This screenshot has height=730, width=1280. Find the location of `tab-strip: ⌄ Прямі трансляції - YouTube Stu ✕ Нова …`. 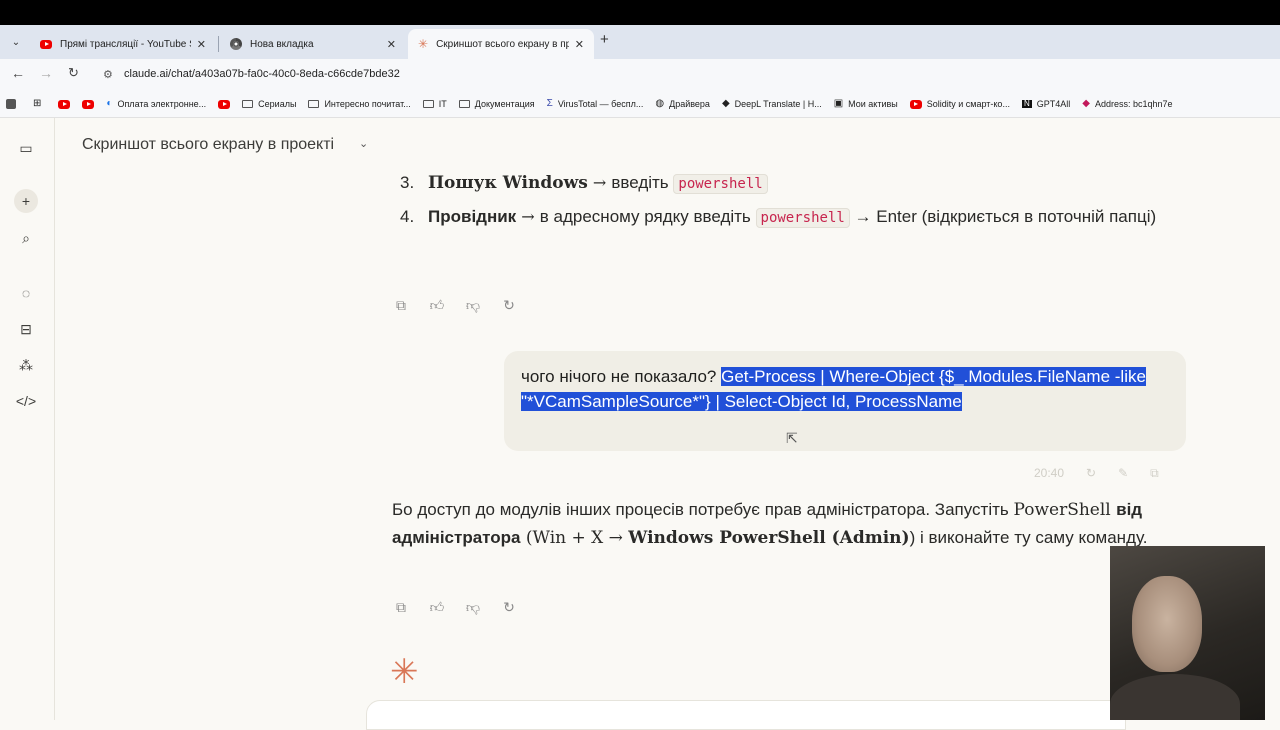

tab-strip: ⌄ Прямі трансляції - YouTube Stu ✕ Нова … is located at coordinates (640, 42).